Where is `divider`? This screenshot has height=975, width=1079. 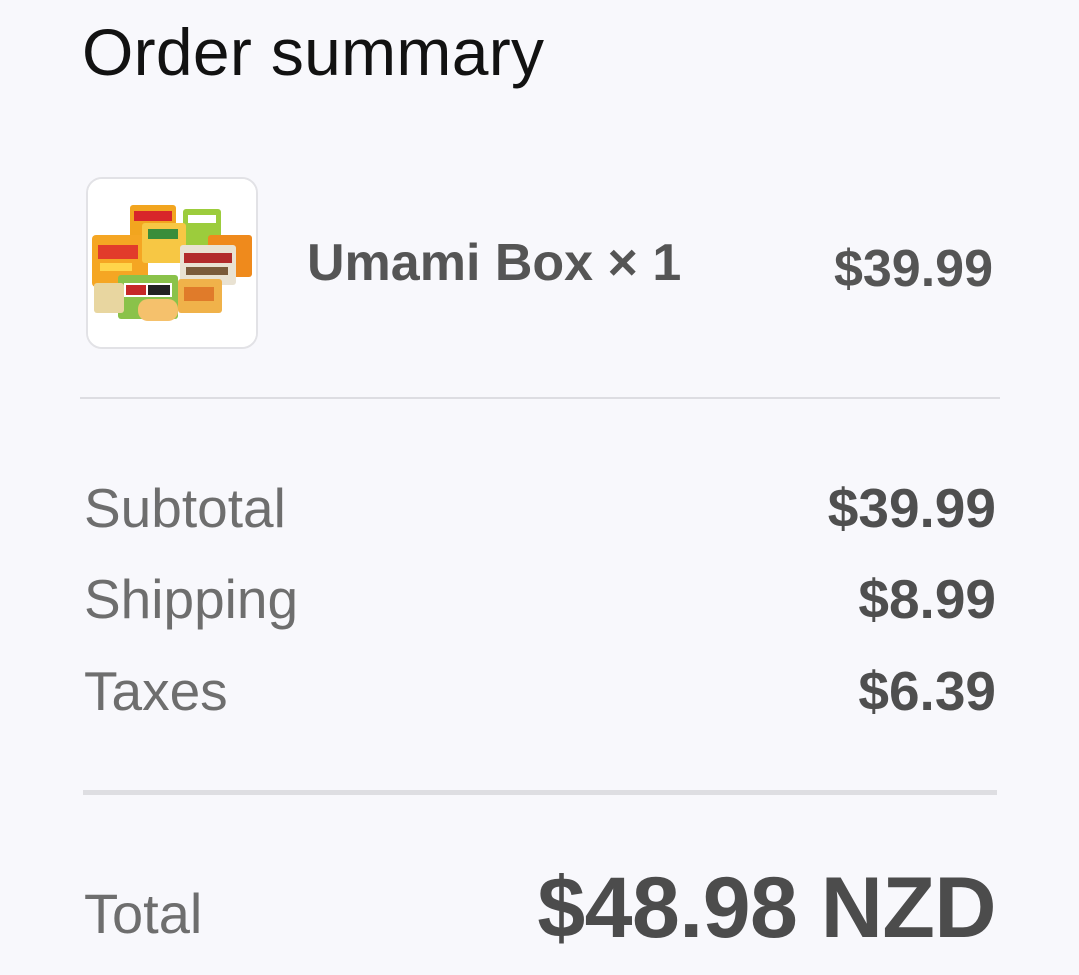 divider is located at coordinates (540, 398).